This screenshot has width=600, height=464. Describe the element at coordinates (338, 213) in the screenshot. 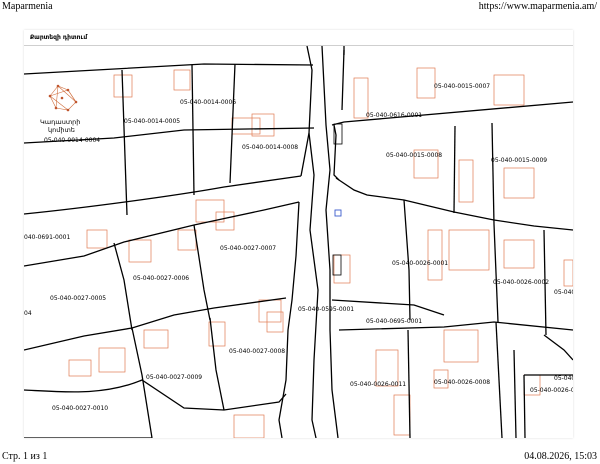

I see `marker-square` at that location.